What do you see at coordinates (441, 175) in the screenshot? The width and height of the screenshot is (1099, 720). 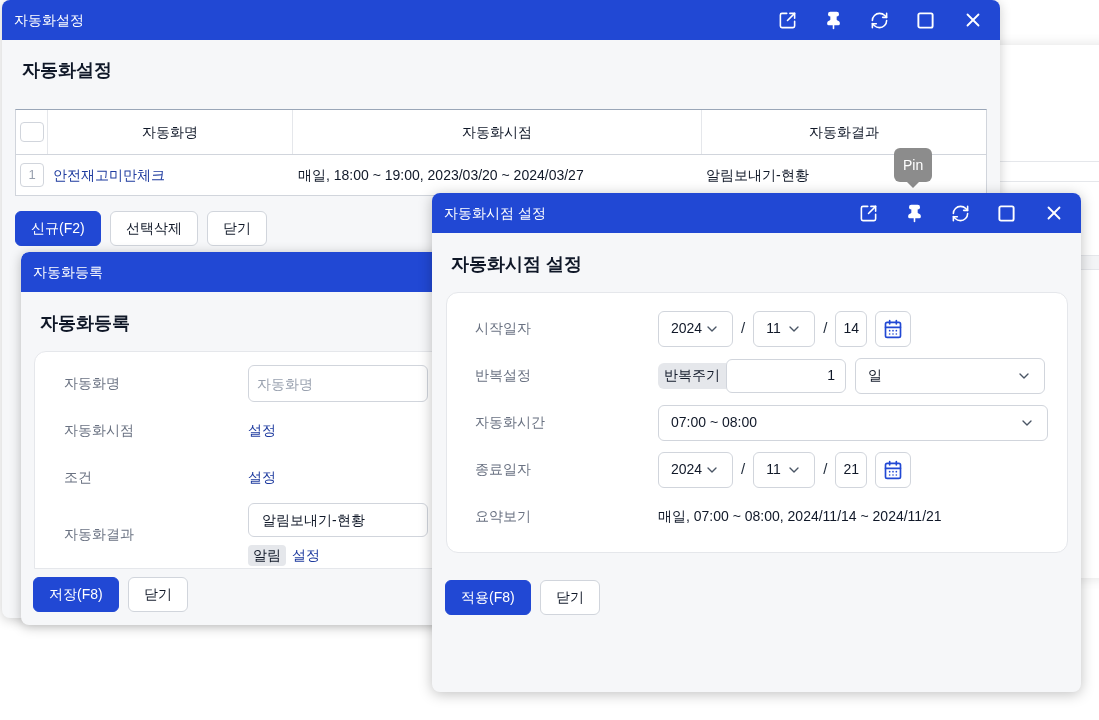 I see `table-cell-text: 매일, 18:00 ~ 19:00, 2023/03/20 ~ 2024/03/27` at bounding box center [441, 175].